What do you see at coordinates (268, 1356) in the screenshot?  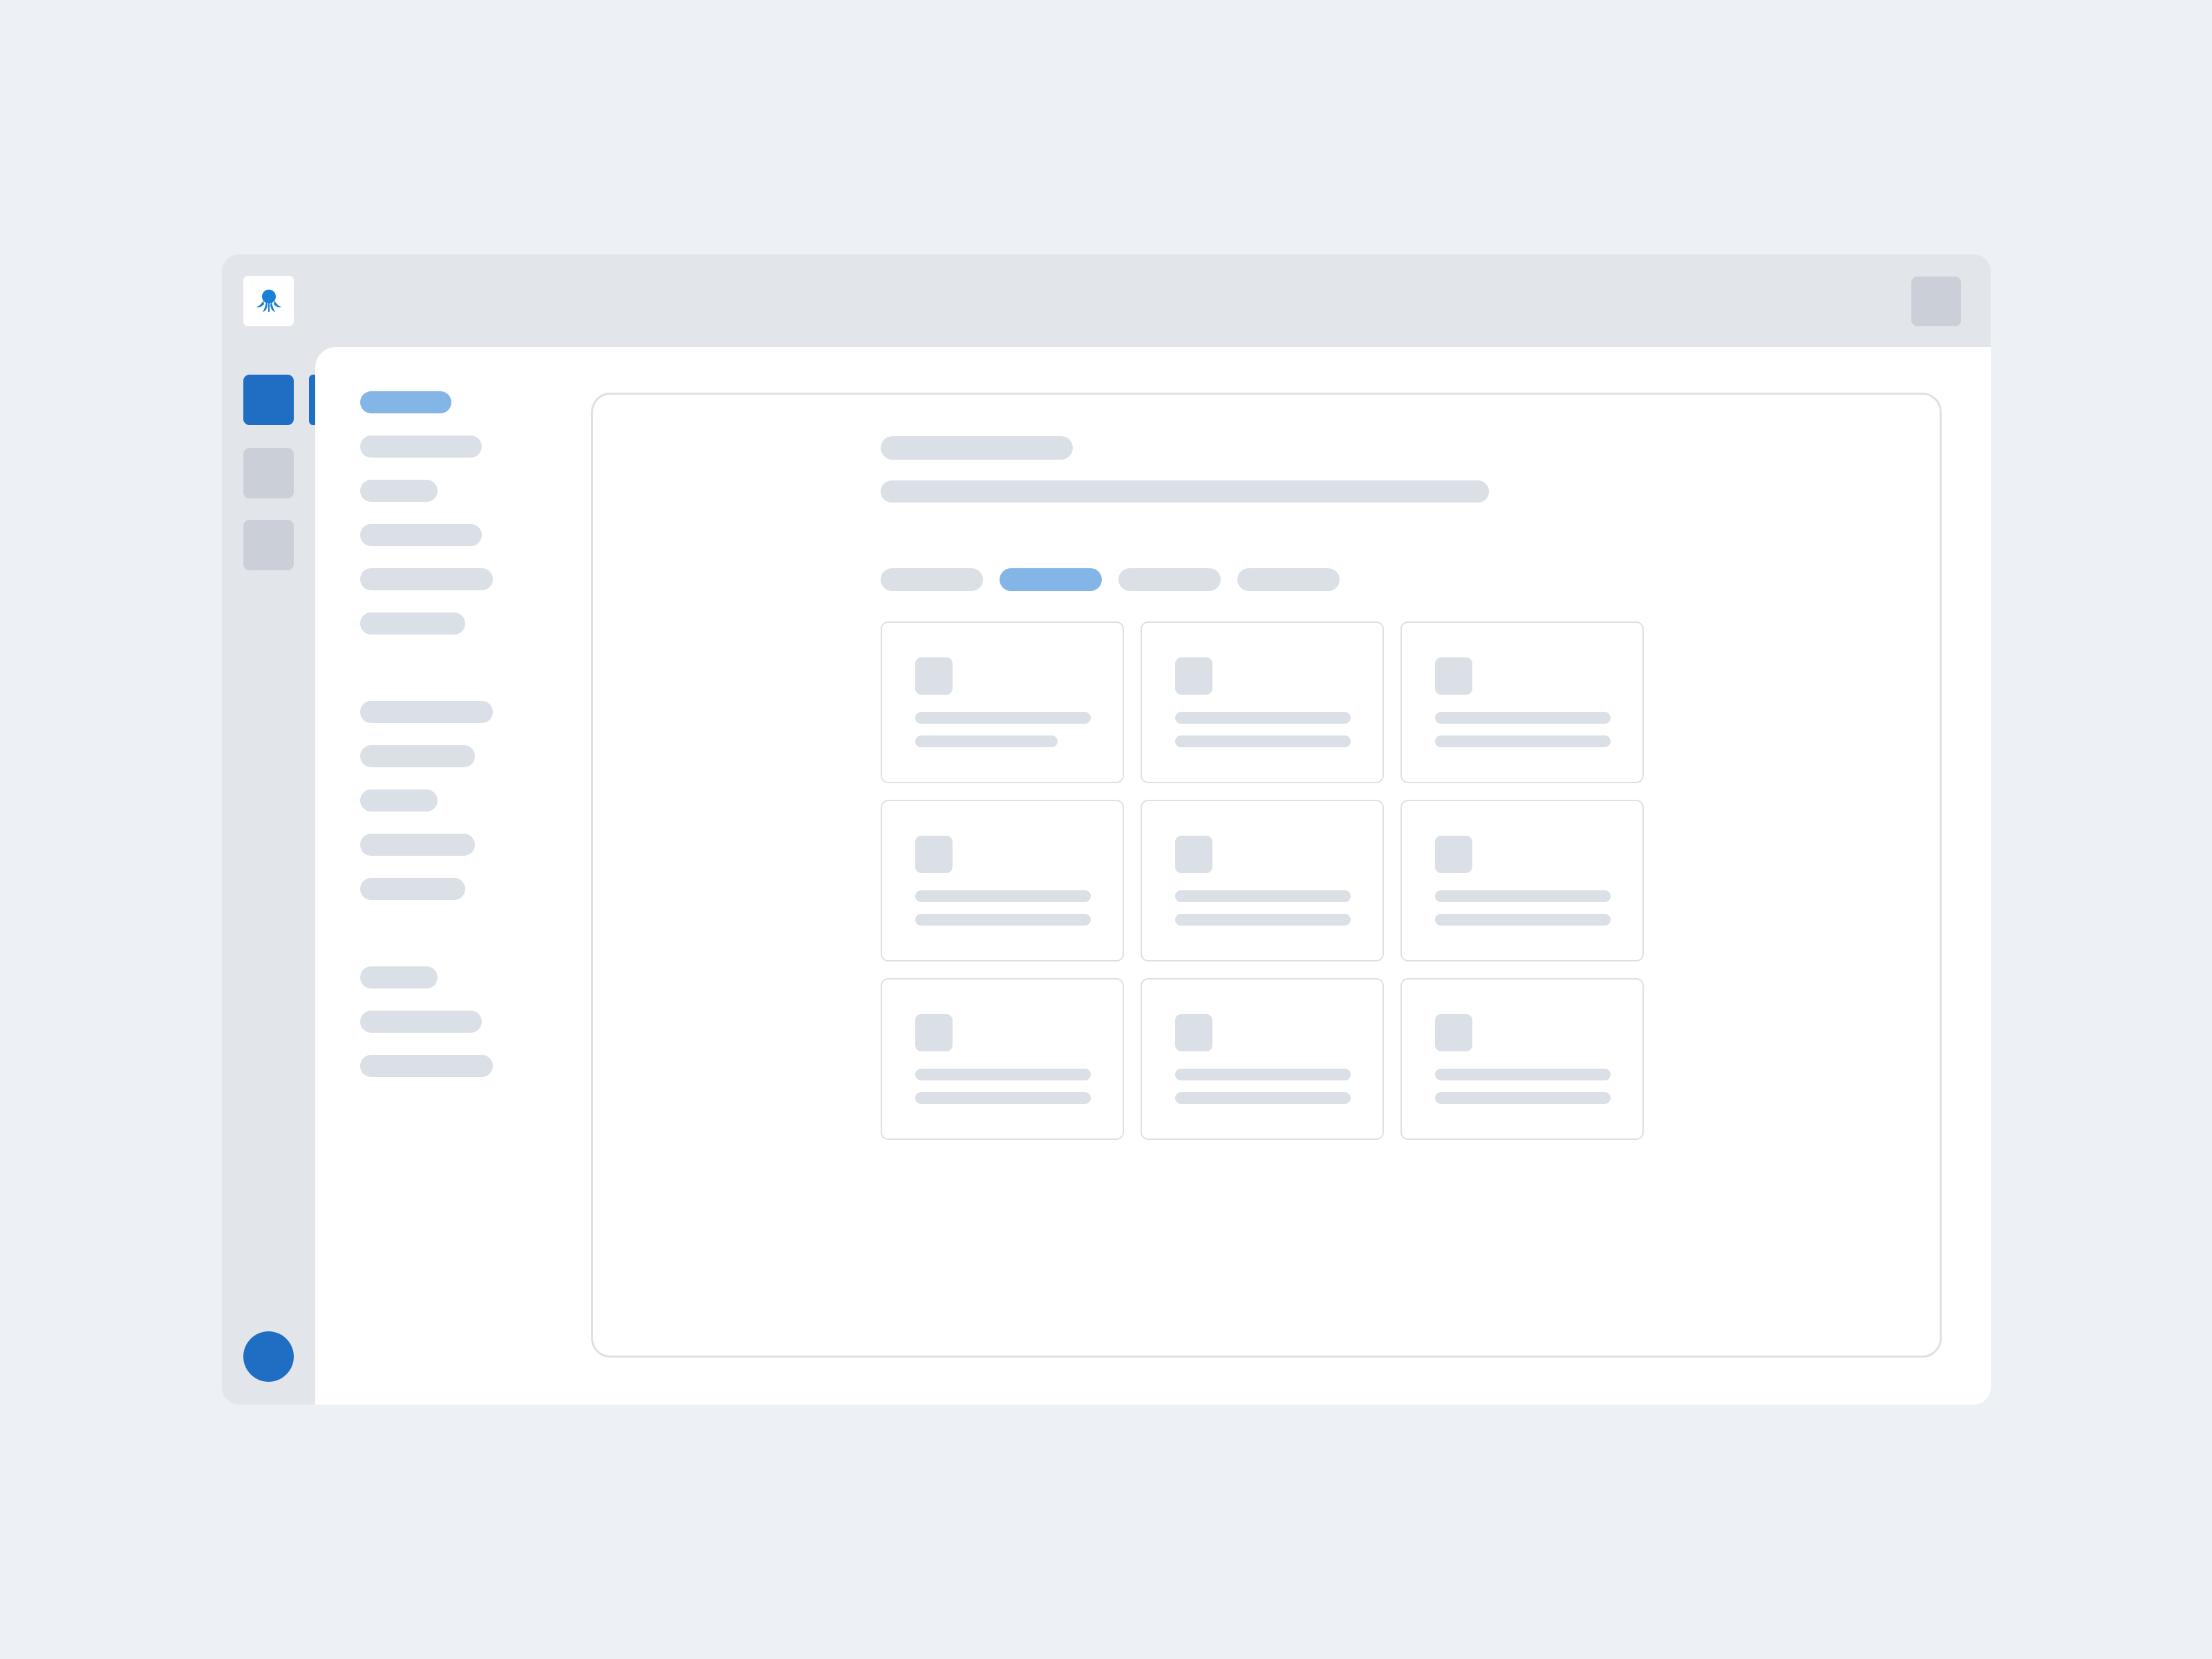 I see `avatar` at bounding box center [268, 1356].